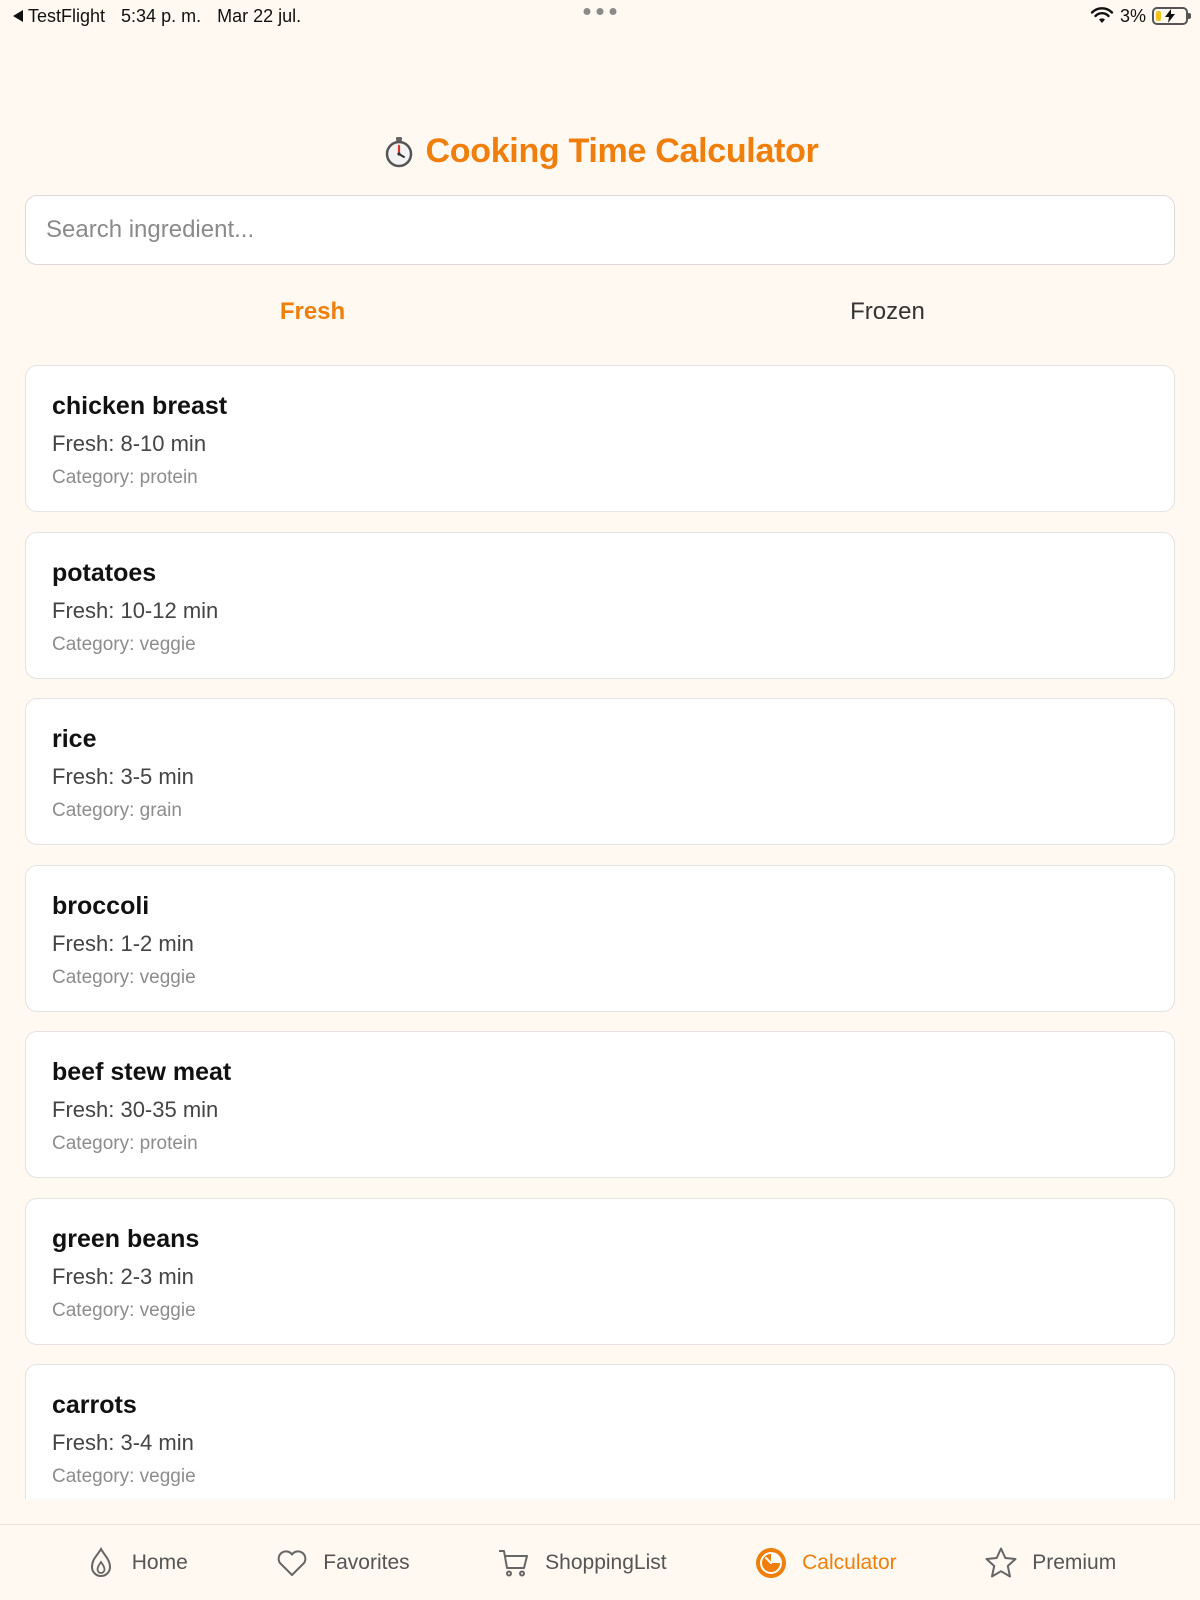  What do you see at coordinates (312, 312) in the screenshot?
I see `tab-fresh: Fresh` at bounding box center [312, 312].